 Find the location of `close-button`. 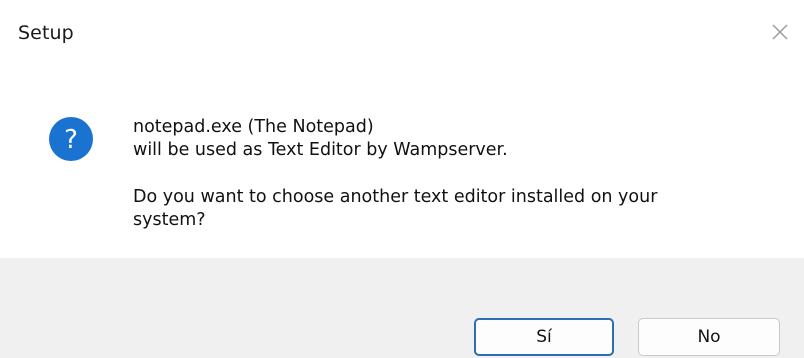

close-button is located at coordinates (780, 32).